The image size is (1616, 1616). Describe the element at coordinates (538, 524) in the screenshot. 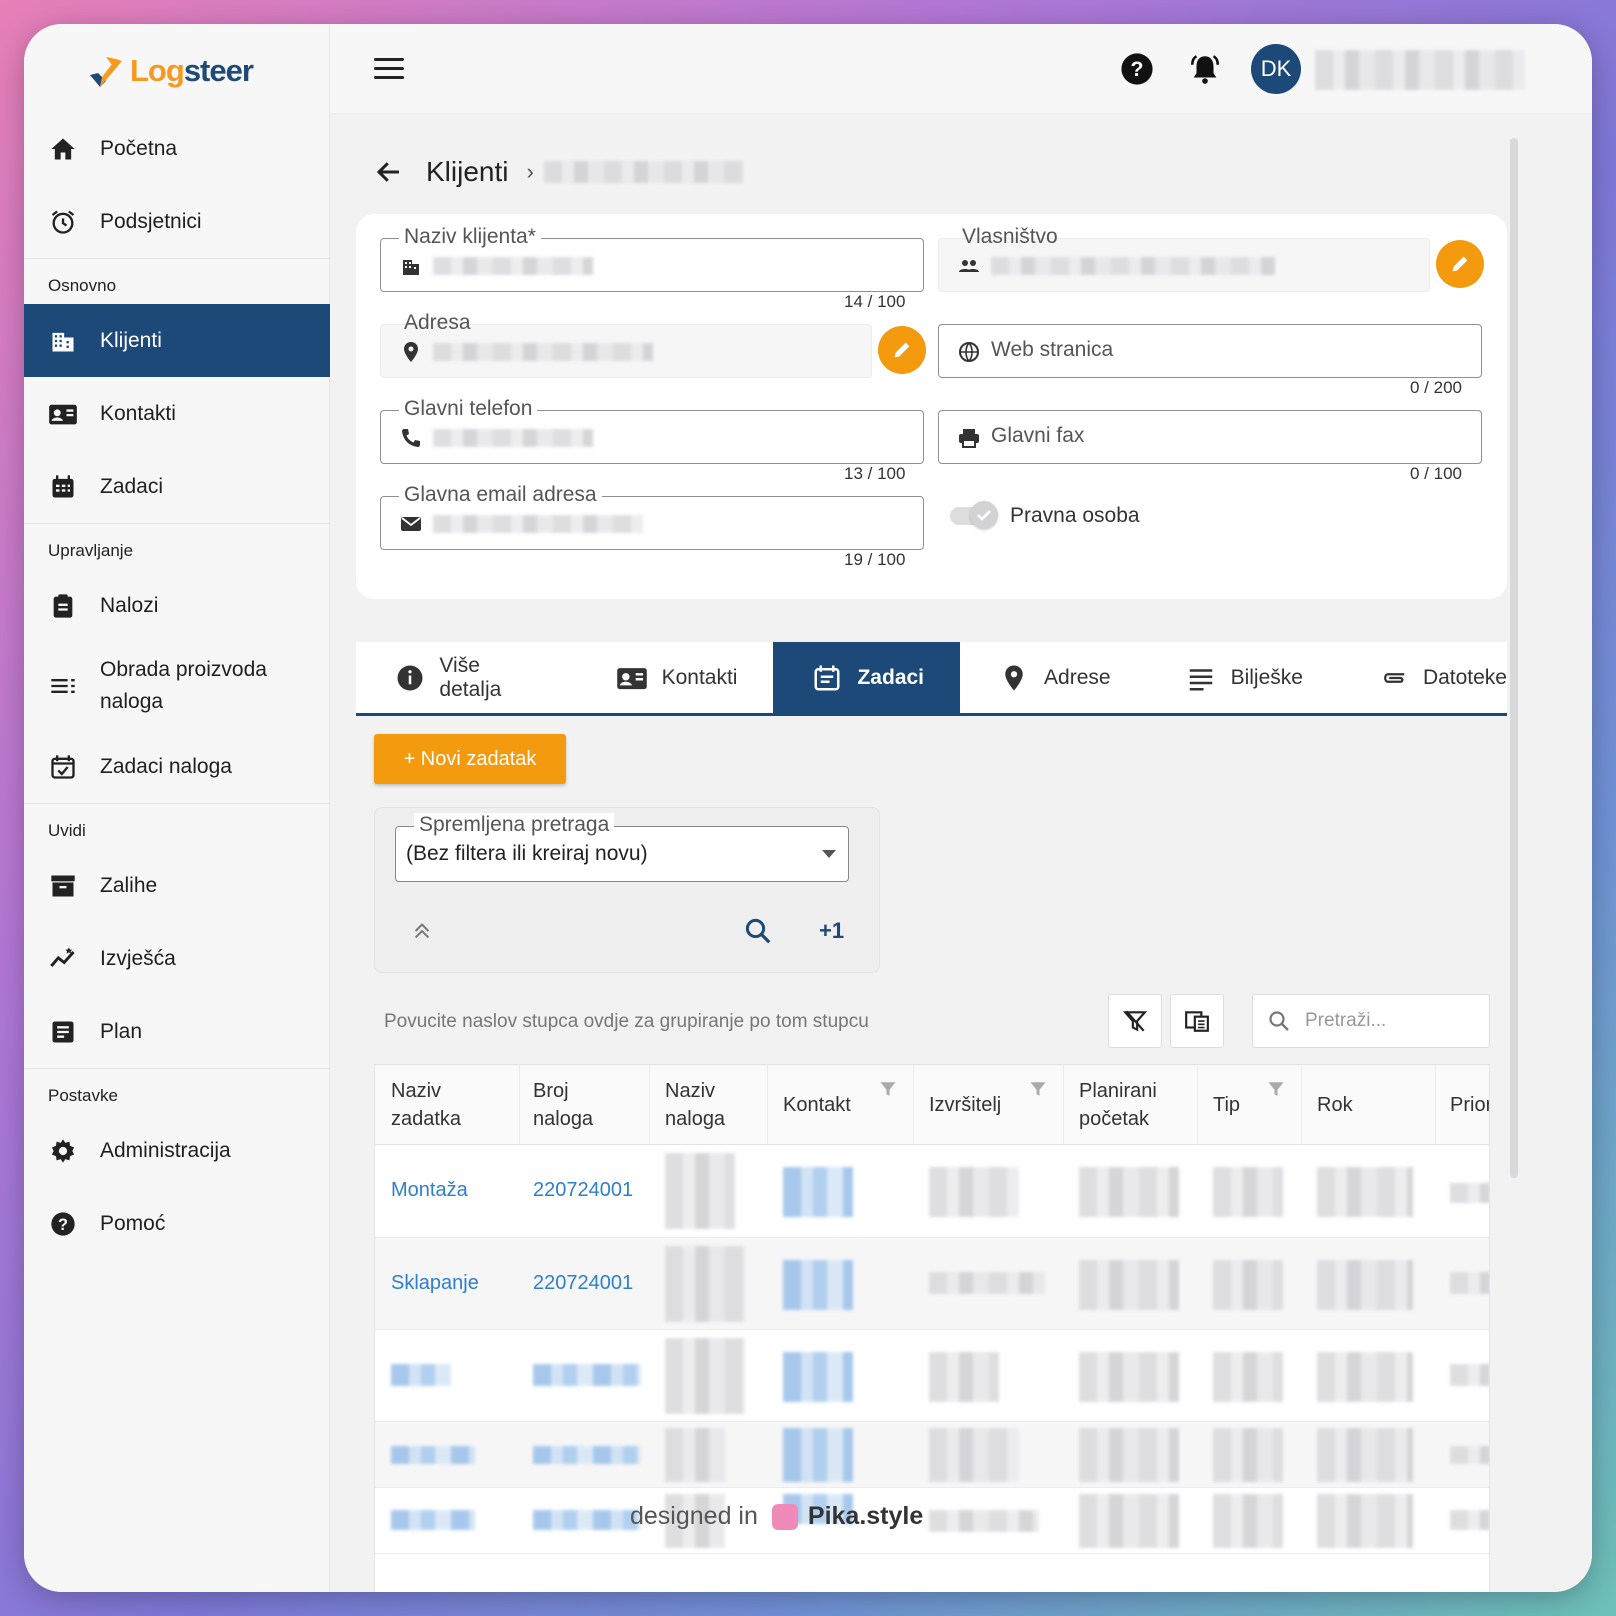

I see `email-value-redacted` at that location.